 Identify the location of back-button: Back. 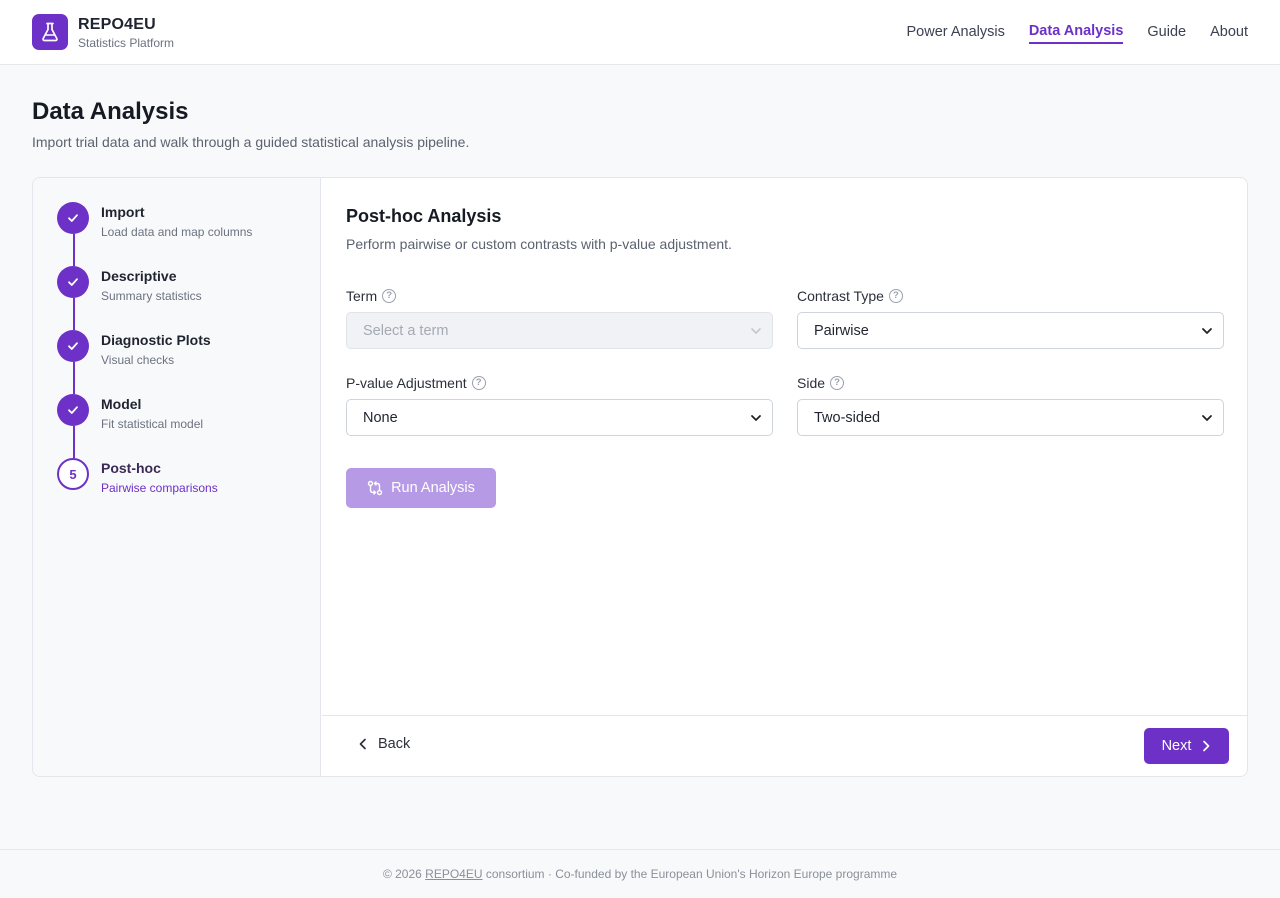
(384, 744).